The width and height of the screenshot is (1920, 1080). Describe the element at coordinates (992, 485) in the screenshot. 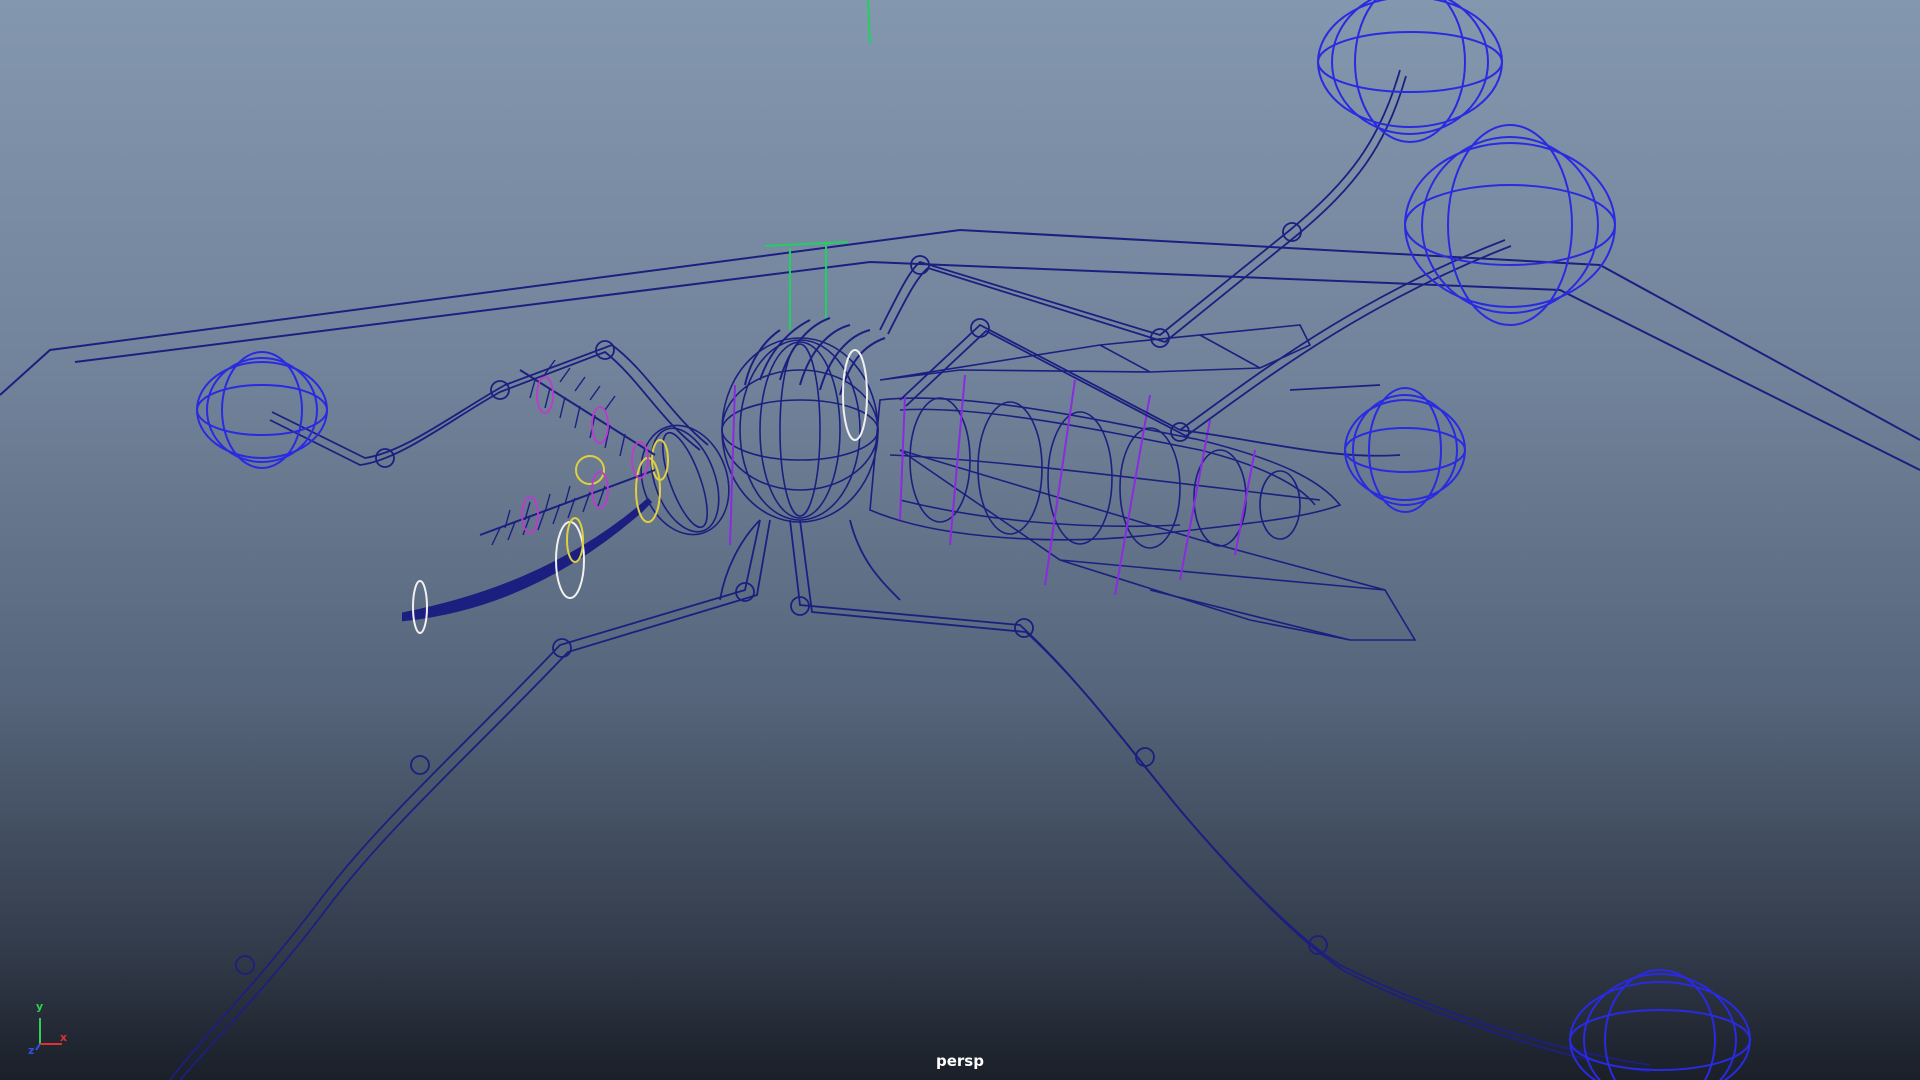

I see `spine-controls` at that location.